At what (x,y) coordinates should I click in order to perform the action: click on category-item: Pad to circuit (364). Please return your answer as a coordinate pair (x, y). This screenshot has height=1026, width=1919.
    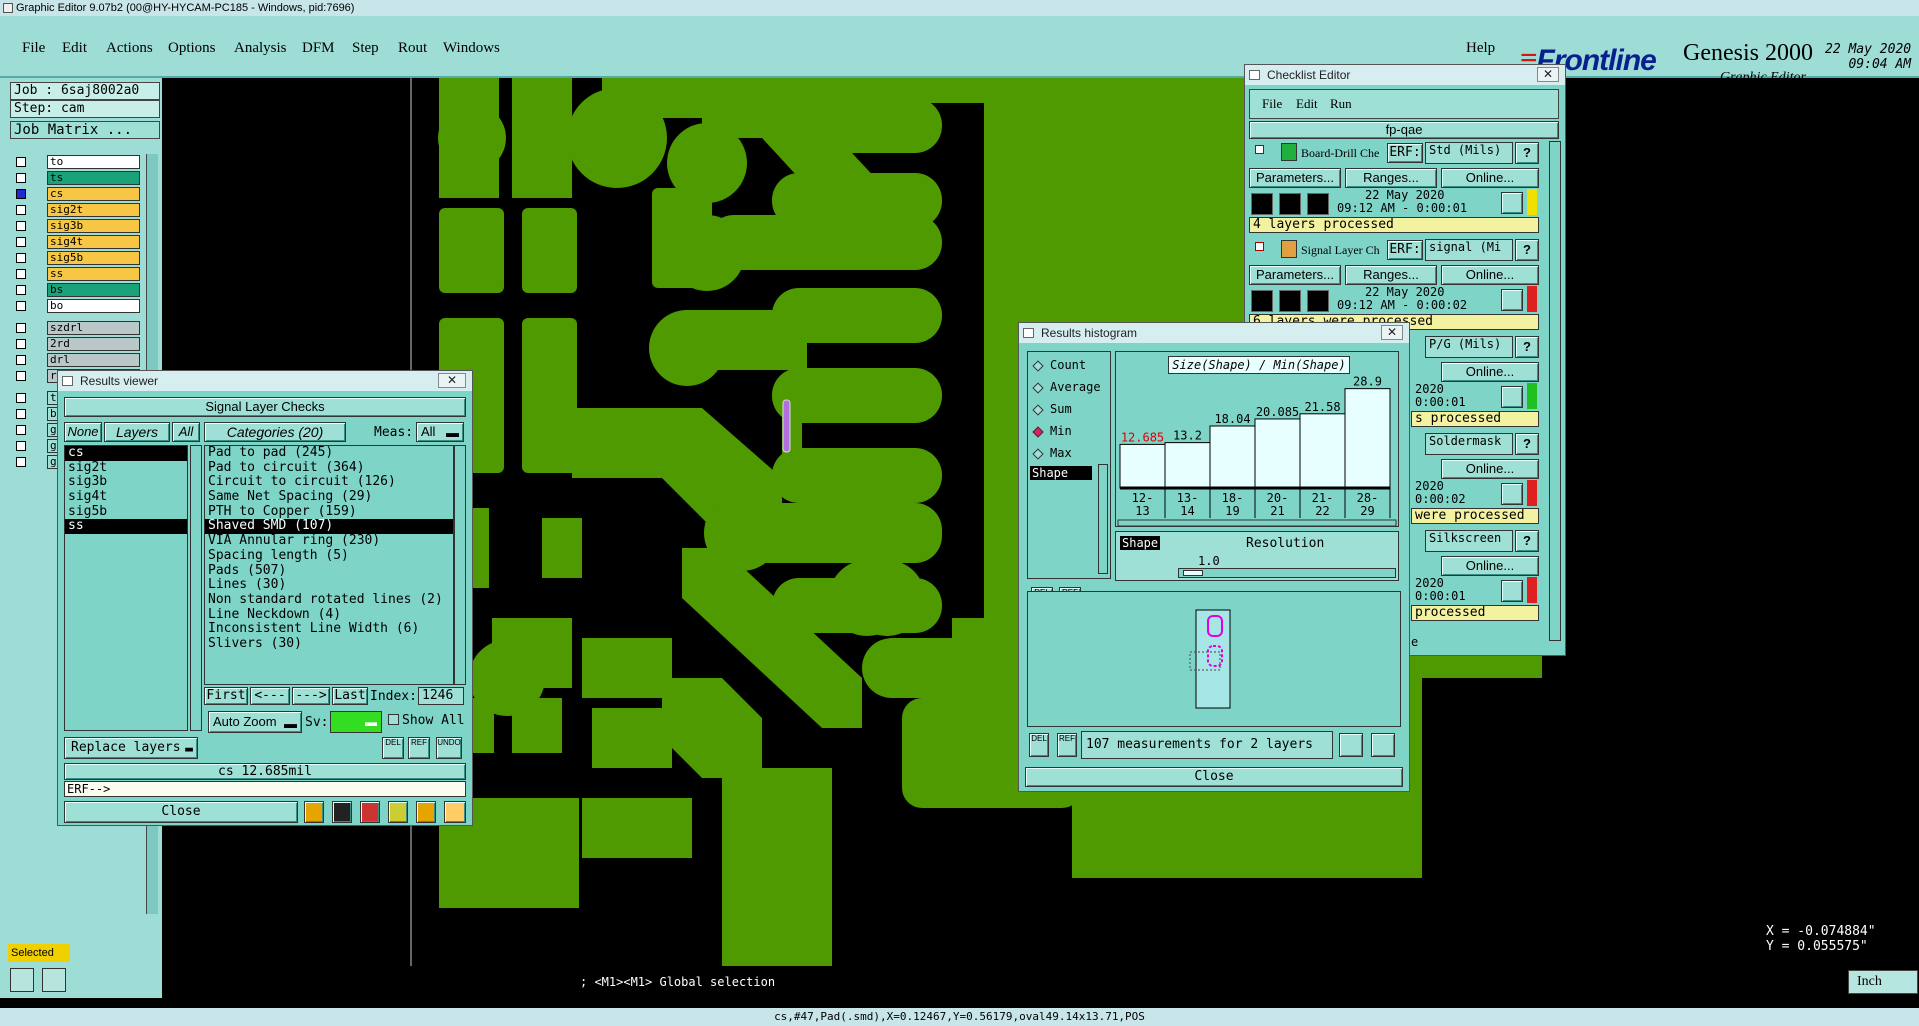
    Looking at the image, I should click on (329, 468).